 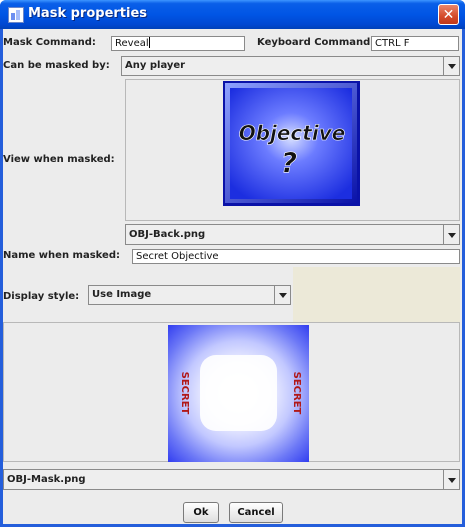 I want to click on display-style-value: Use Image, so click(x=122, y=294).